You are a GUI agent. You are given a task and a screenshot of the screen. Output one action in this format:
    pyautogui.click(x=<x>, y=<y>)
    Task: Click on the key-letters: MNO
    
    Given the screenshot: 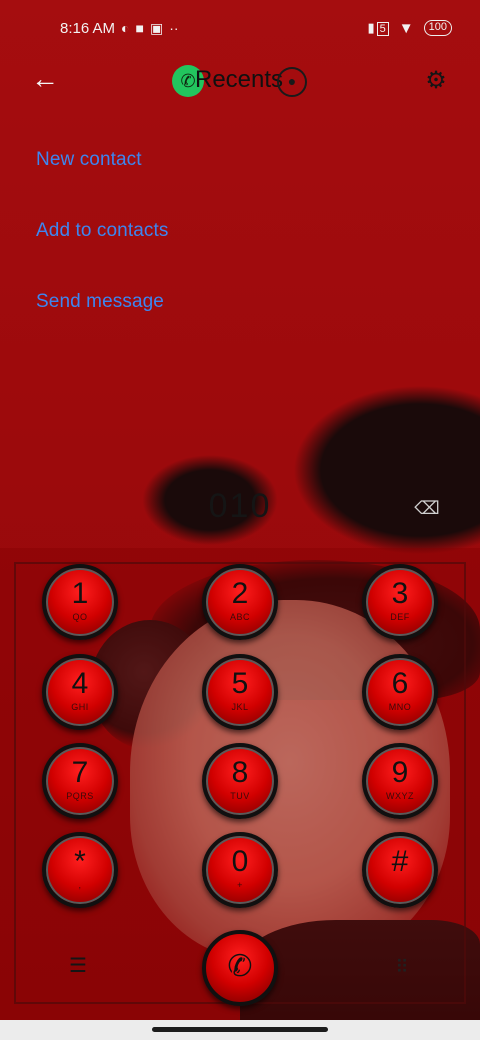 What is the action you would take?
    pyautogui.click(x=400, y=707)
    